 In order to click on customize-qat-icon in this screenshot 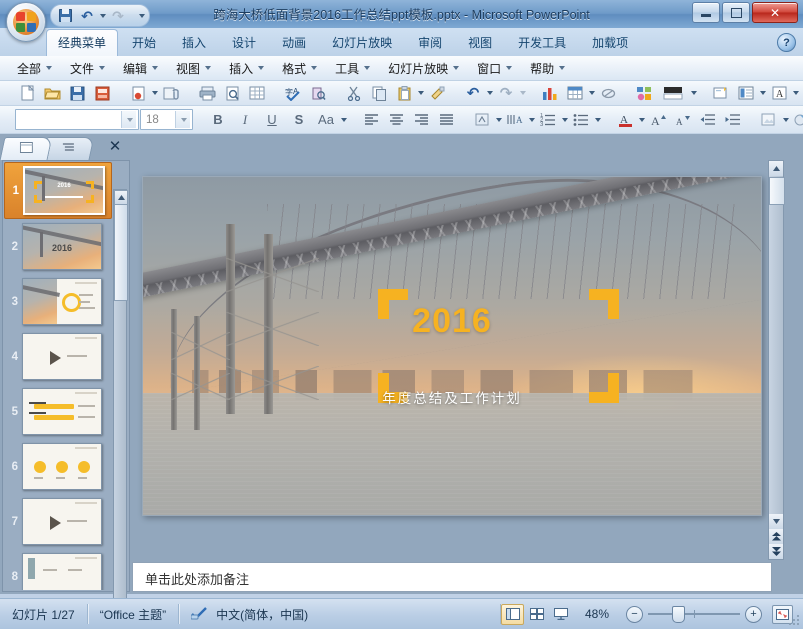, I will do `click(142, 15)`.